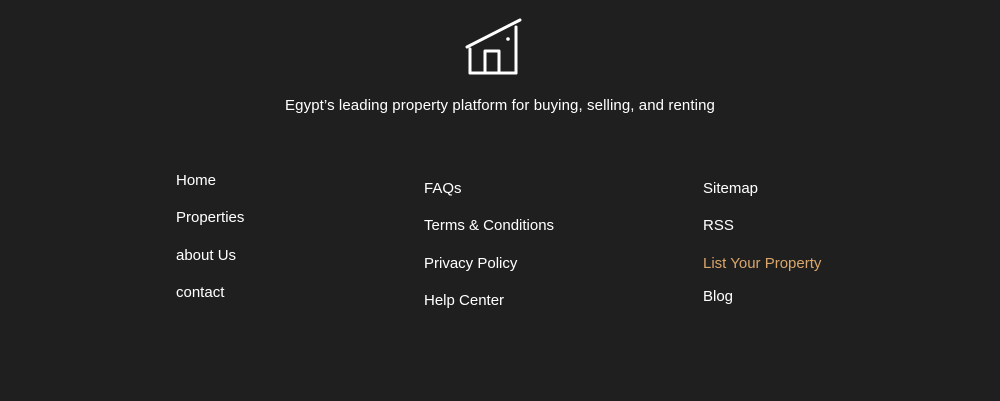 Image resolution: width=1000 pixels, height=401 pixels. What do you see at coordinates (200, 292) in the screenshot?
I see `footer-link-contact: contact` at bounding box center [200, 292].